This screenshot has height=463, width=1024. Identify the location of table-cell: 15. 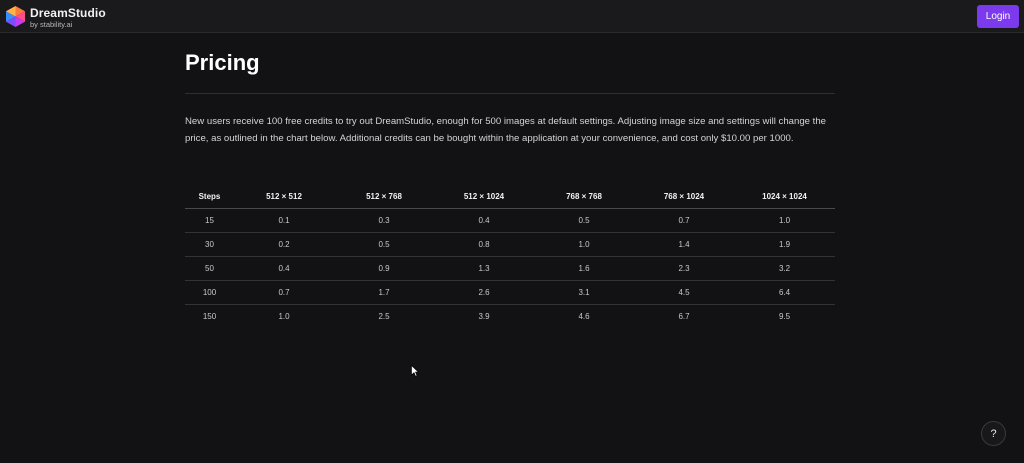
(209, 220).